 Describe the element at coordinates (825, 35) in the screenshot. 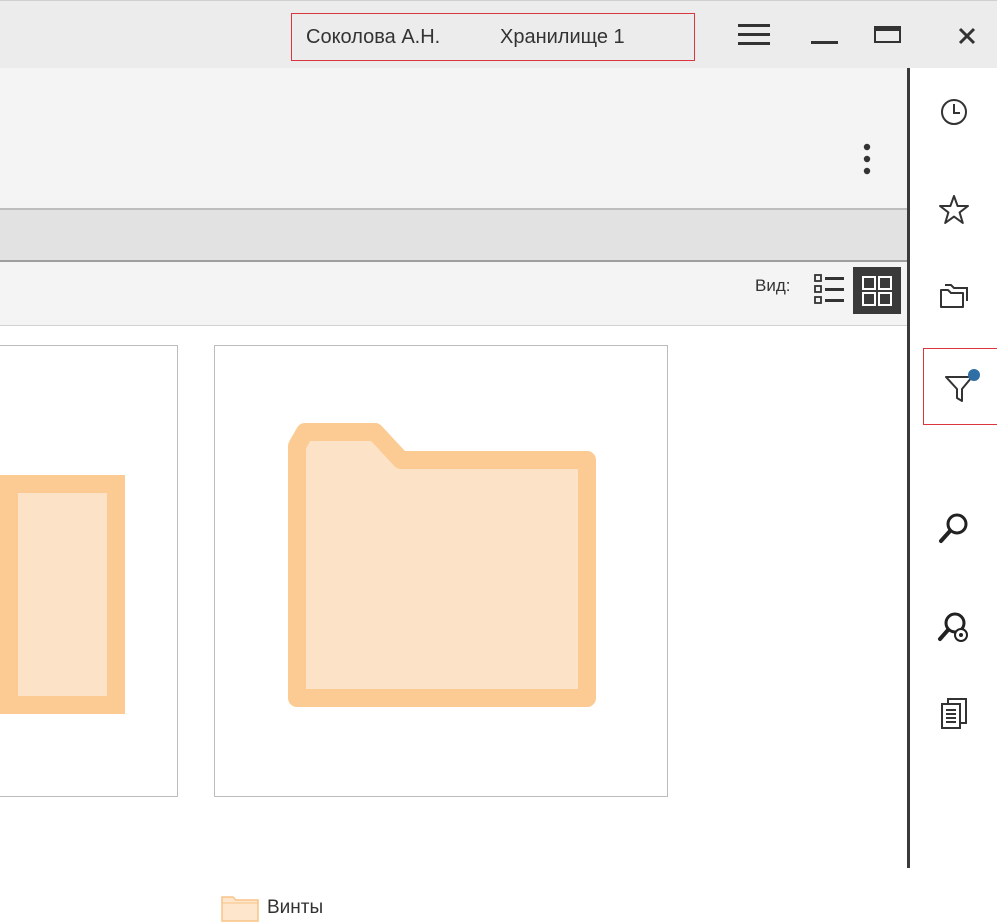

I see `minimize-button` at that location.